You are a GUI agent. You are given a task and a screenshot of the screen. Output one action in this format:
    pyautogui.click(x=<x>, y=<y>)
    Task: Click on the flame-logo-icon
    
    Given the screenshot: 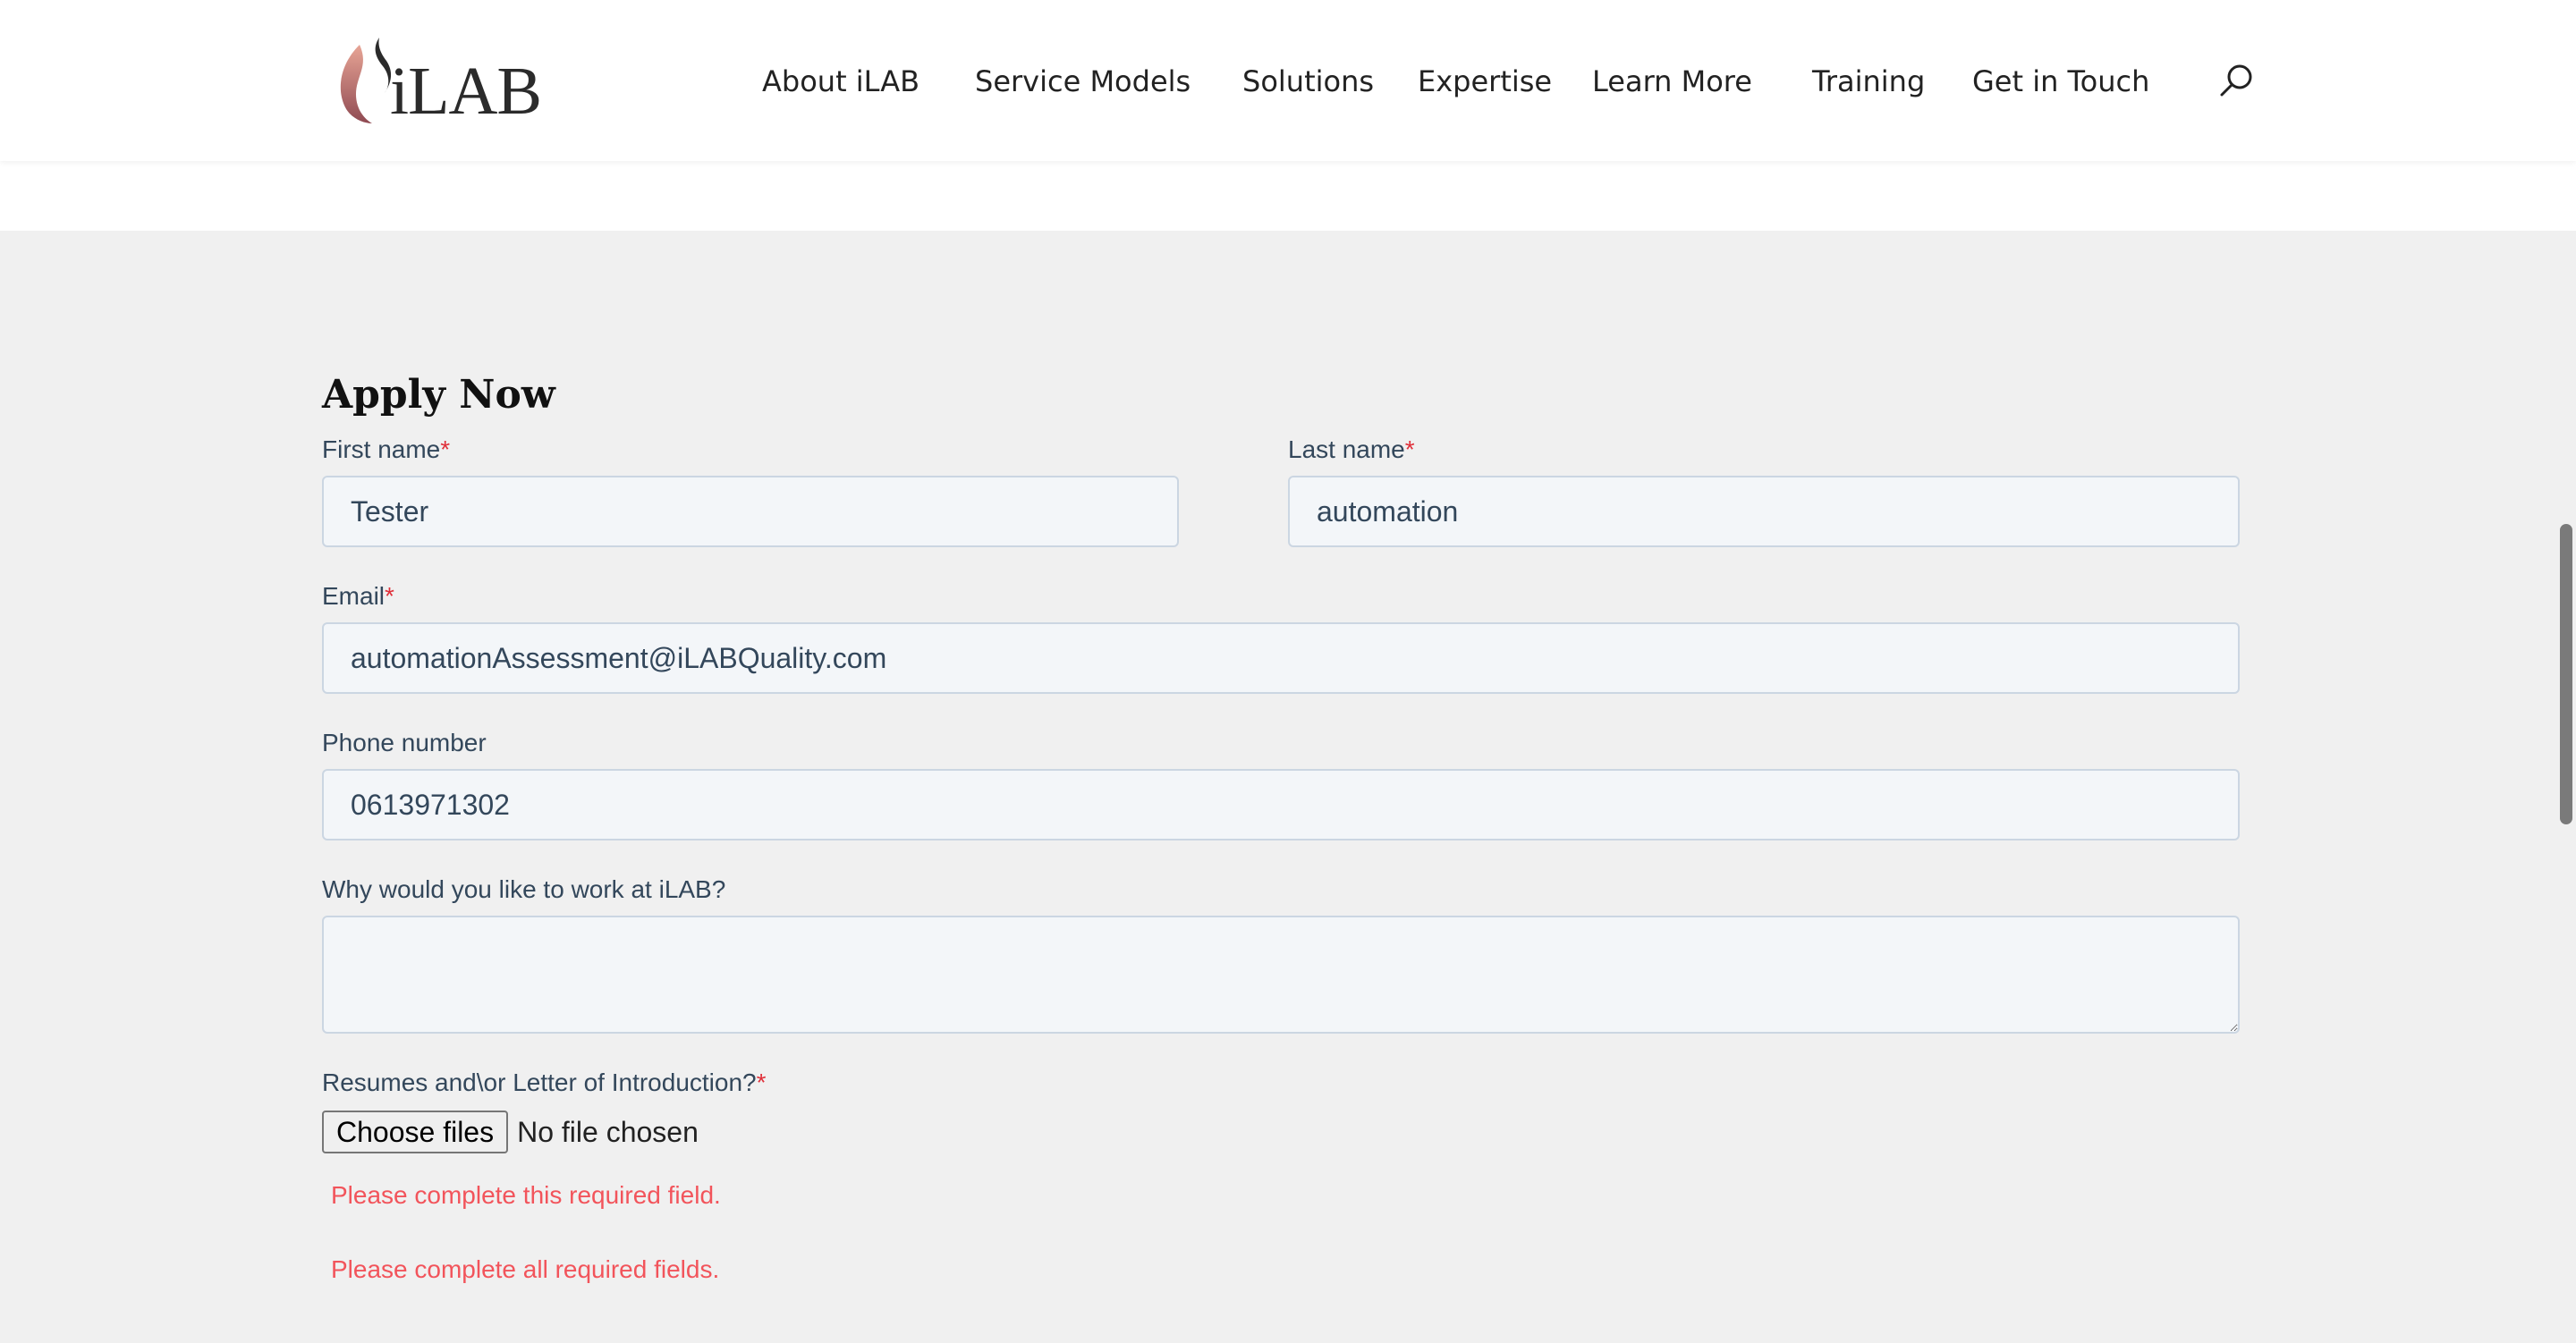 What is the action you would take?
    pyautogui.click(x=366, y=80)
    